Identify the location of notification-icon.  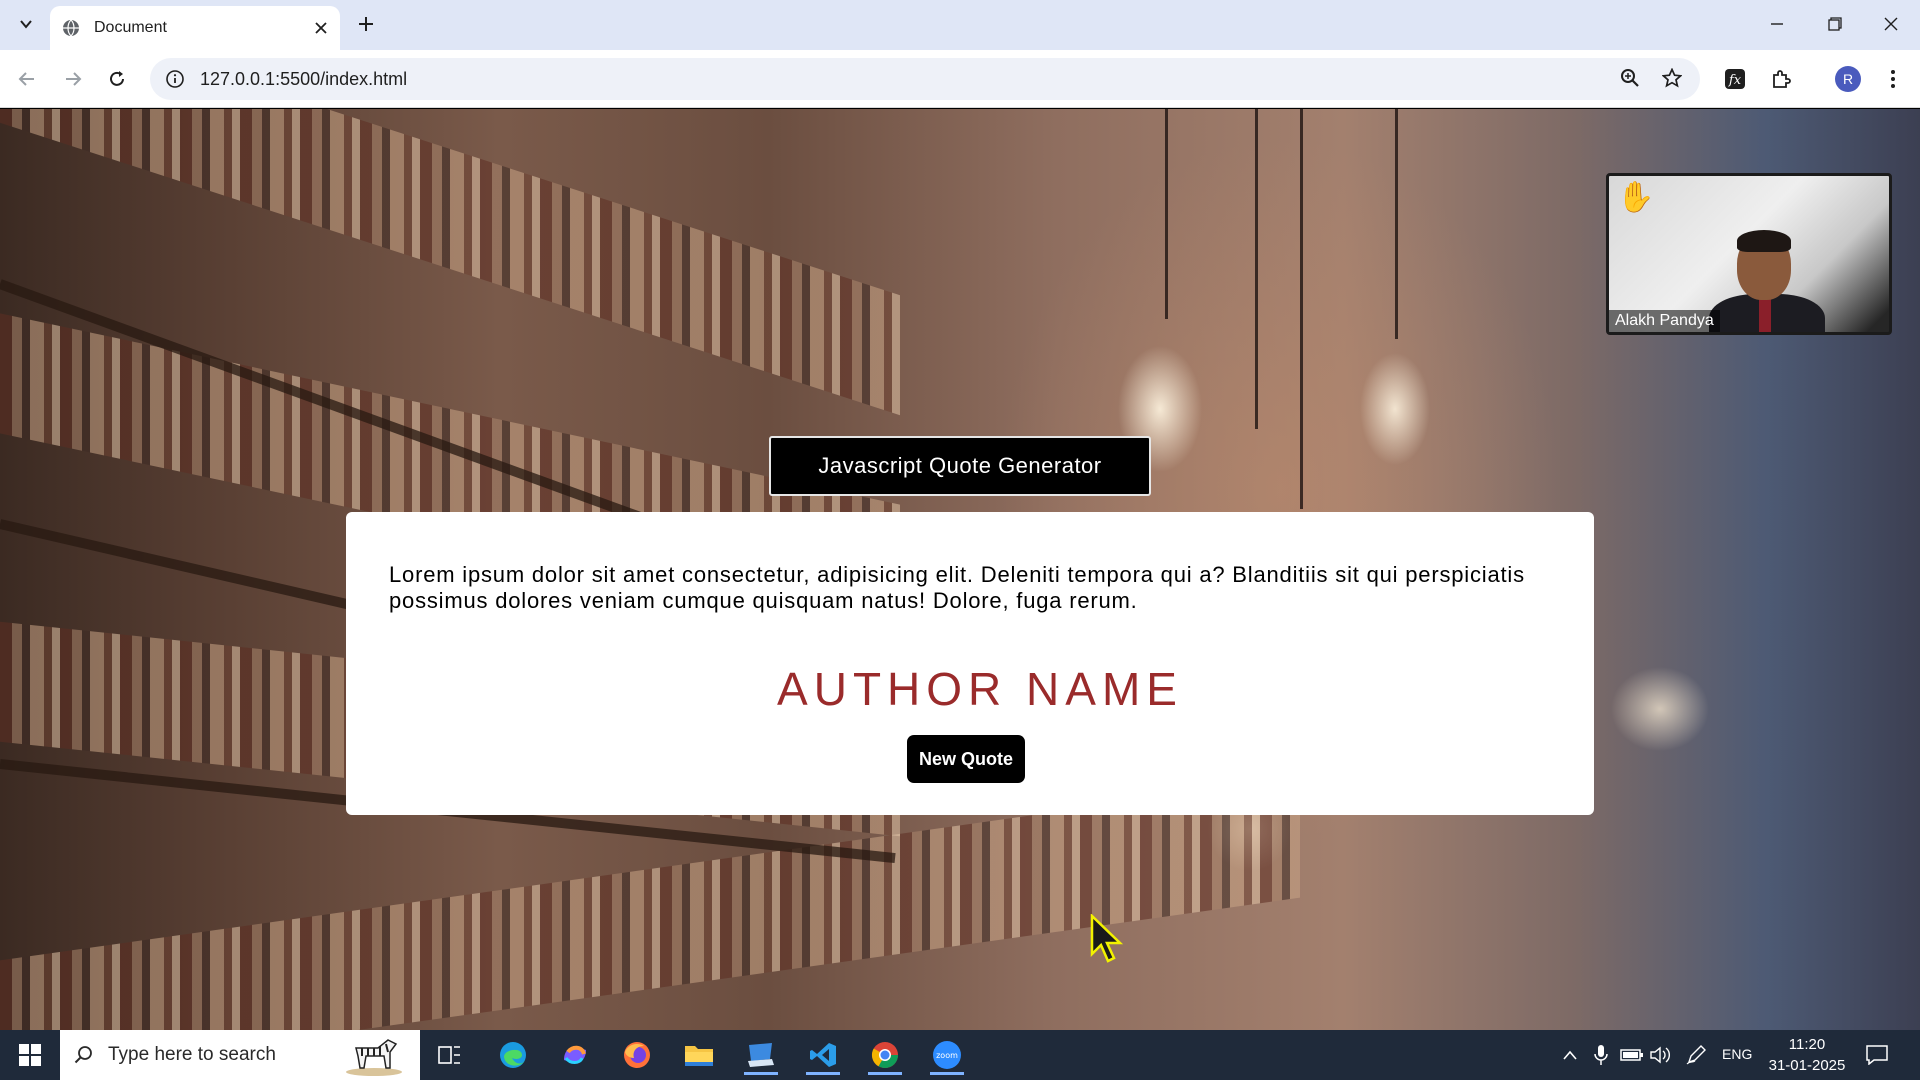
(1877, 1055).